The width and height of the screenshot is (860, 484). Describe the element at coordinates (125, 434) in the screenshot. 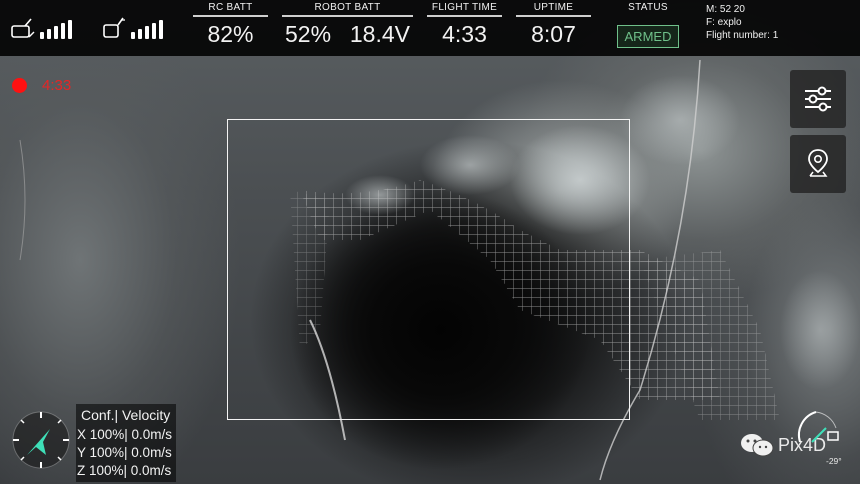

I see `velocity-x: X 100%| 0.0m/s` at that location.